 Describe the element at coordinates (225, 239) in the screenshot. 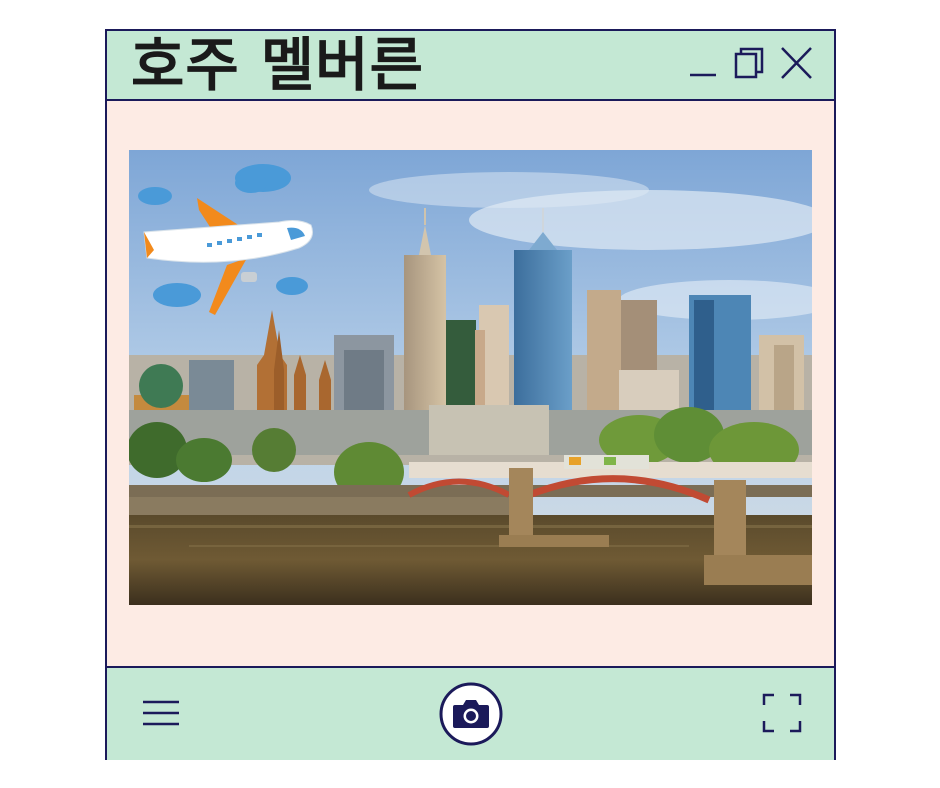

I see `airplane-icon` at that location.